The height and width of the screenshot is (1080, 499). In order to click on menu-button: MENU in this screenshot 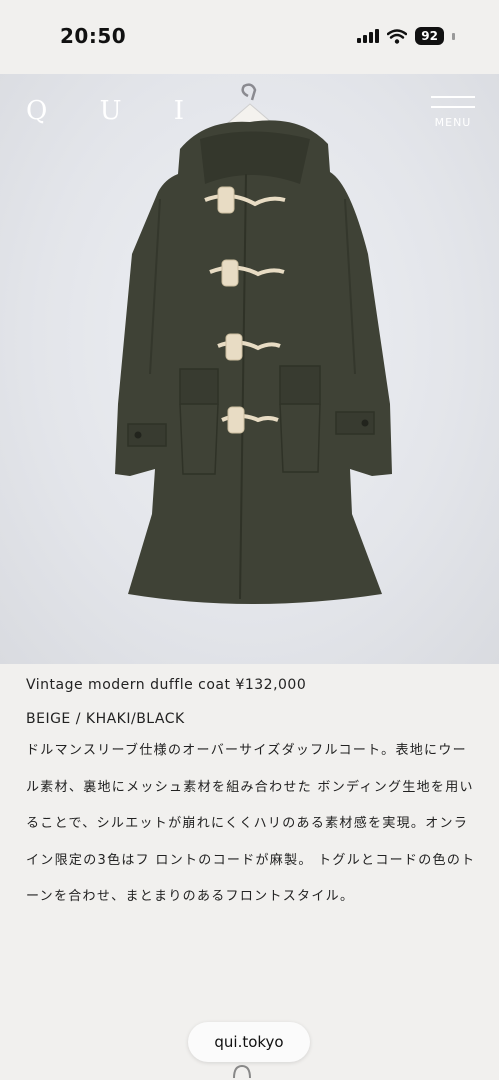, I will do `click(453, 112)`.